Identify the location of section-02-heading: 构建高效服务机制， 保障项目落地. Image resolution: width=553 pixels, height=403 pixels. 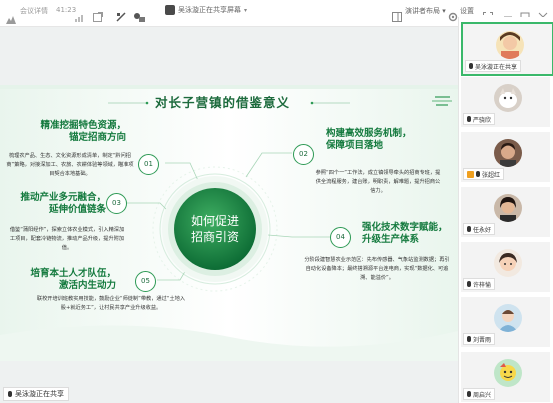
(369, 139).